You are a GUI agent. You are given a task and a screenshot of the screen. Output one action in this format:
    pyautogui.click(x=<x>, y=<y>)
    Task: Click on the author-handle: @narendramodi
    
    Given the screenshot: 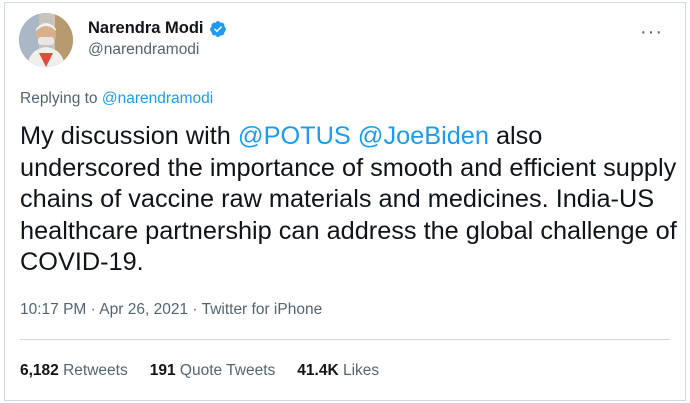 What is the action you would take?
    pyautogui.click(x=157, y=50)
    